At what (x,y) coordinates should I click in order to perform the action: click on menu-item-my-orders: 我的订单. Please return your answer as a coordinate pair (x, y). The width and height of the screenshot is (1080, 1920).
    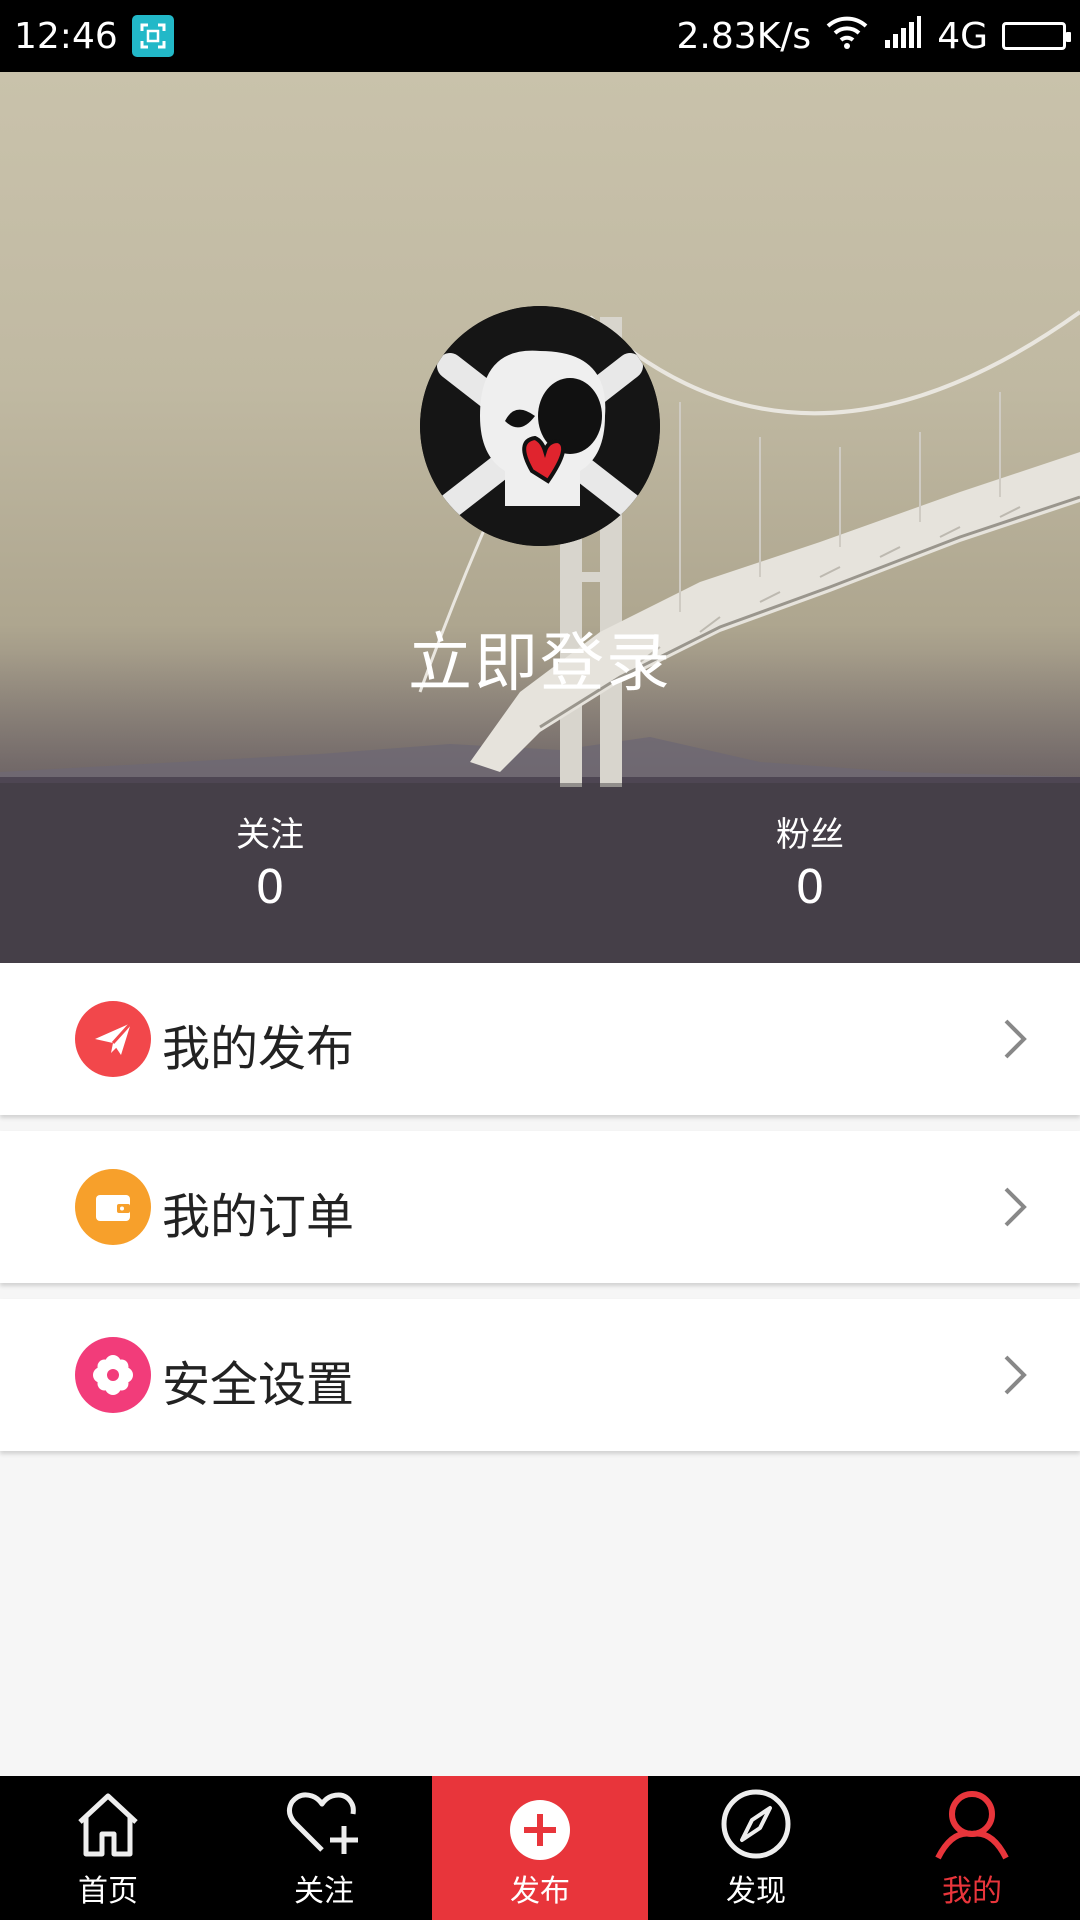
    Looking at the image, I should click on (540, 1207).